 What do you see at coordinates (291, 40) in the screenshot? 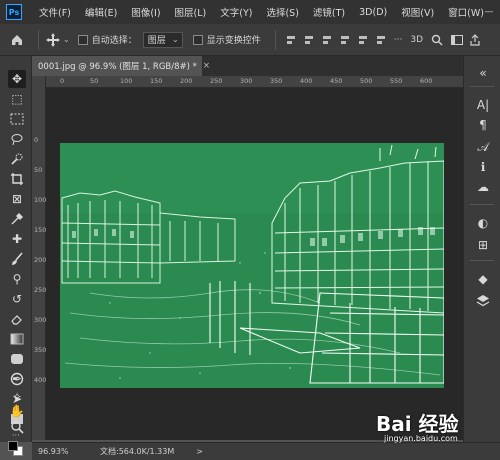
I see `align-left-icon` at bounding box center [291, 40].